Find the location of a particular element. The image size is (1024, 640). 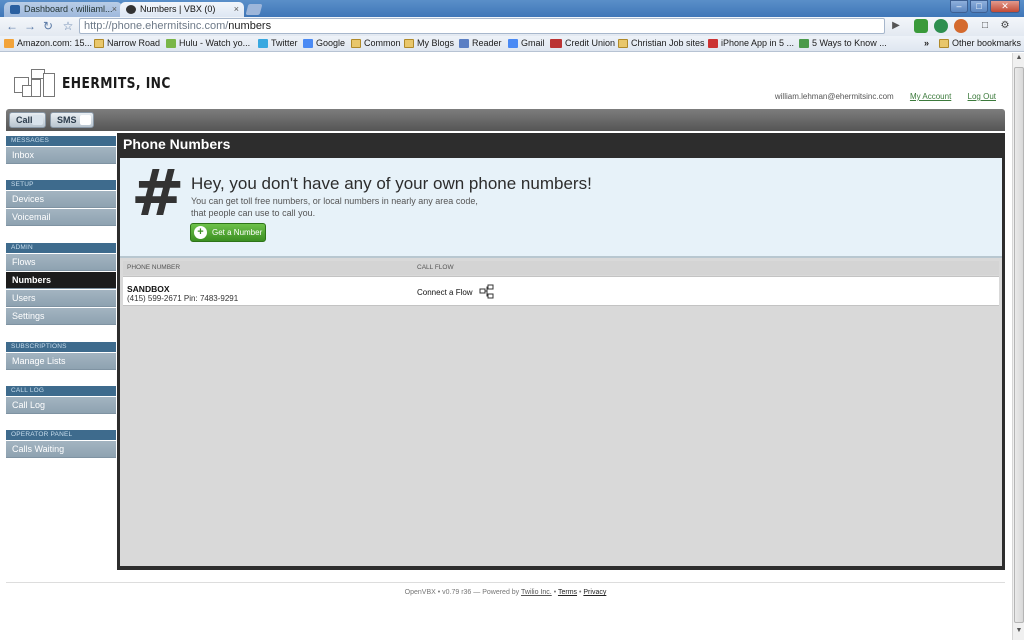

google-icon is located at coordinates (308, 43).